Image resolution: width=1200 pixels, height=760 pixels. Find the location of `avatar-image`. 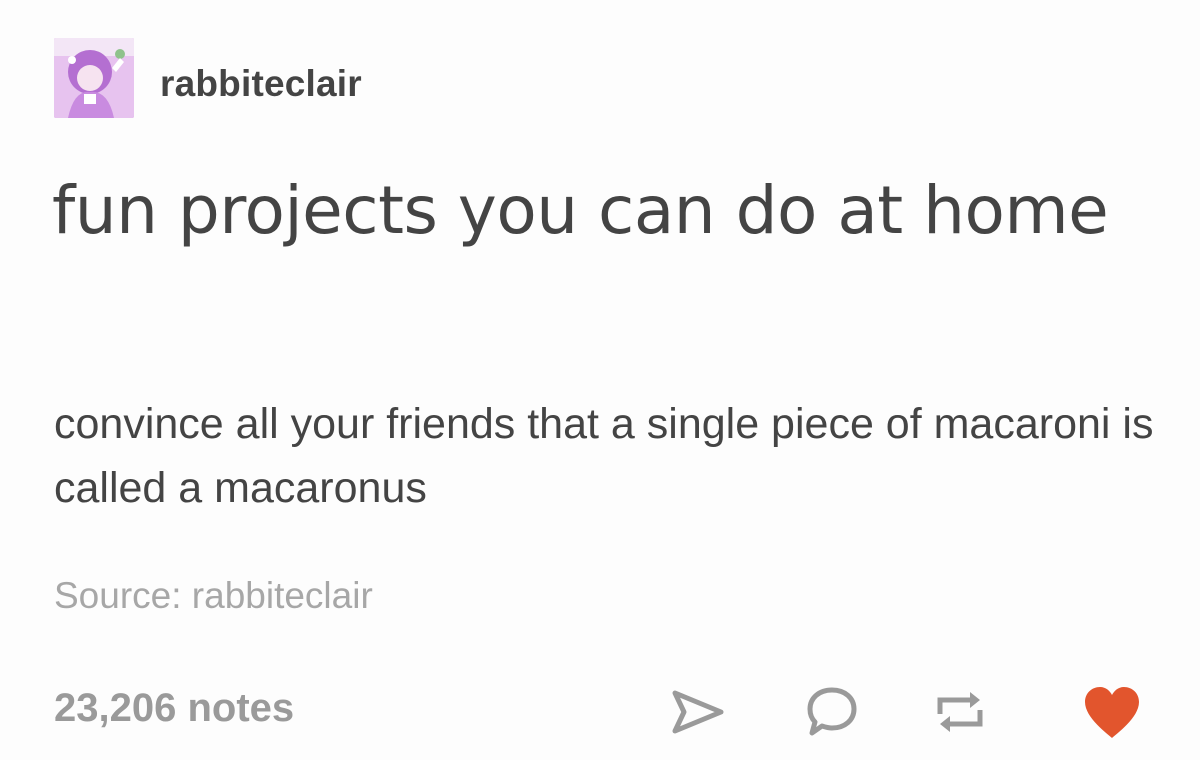

avatar-image is located at coordinates (94, 78).